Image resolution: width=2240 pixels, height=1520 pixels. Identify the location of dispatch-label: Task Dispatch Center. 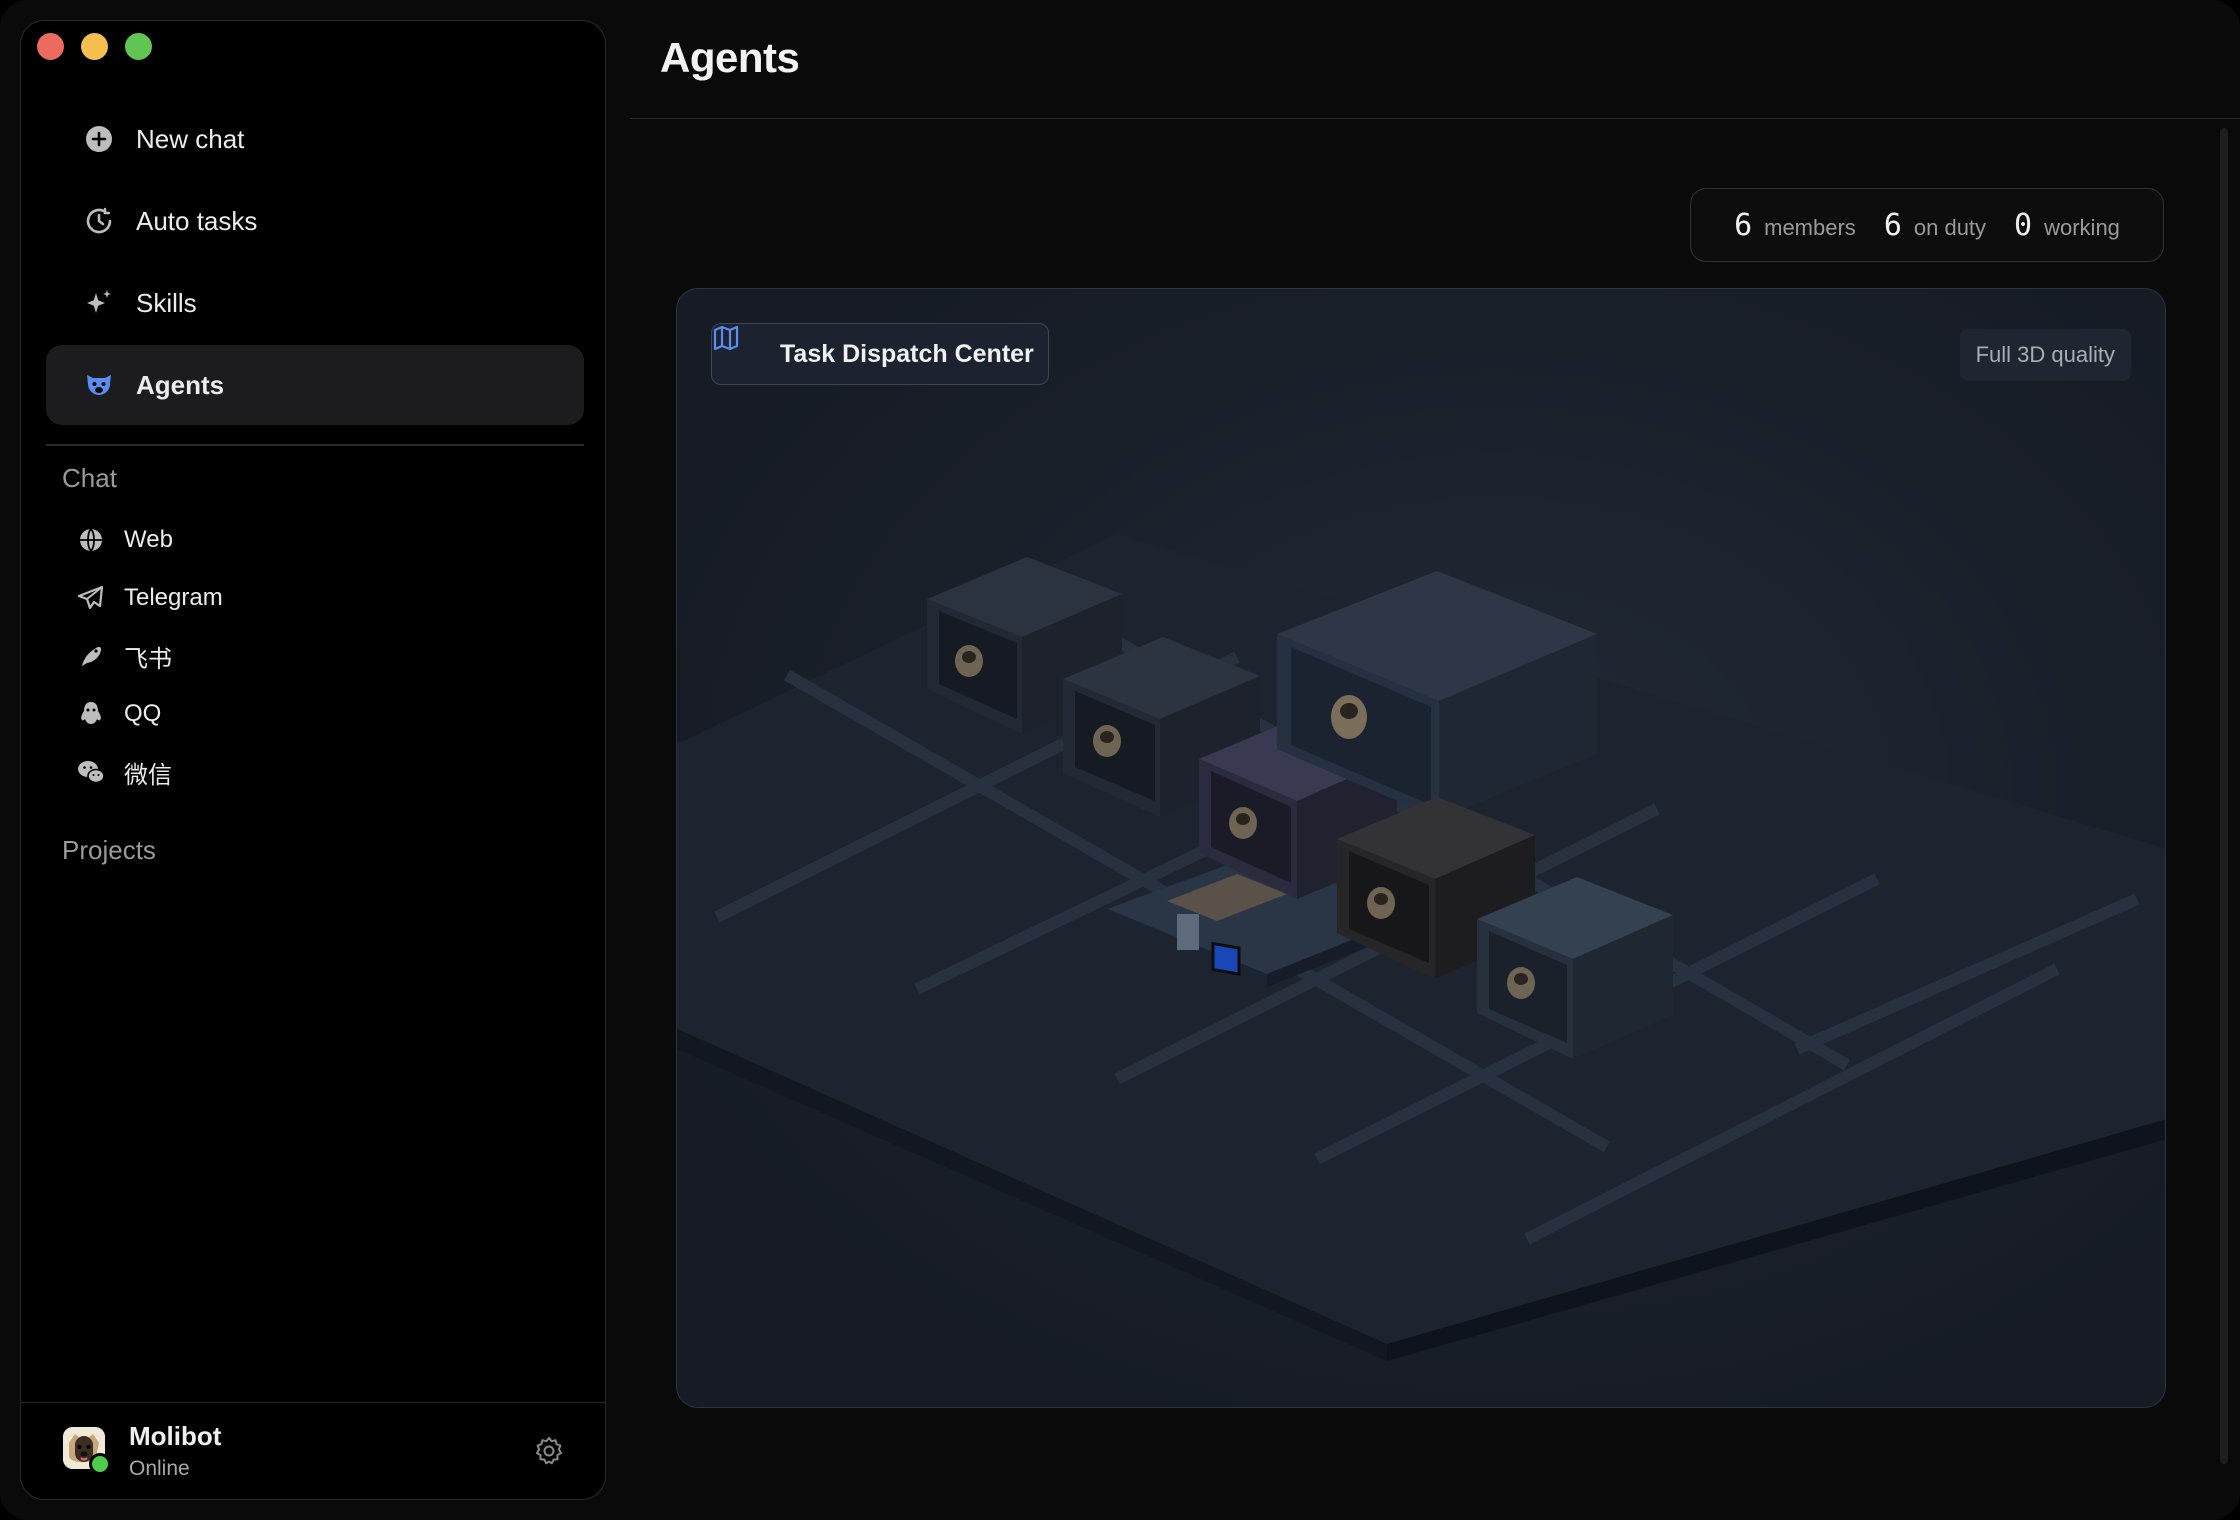
(907, 353).